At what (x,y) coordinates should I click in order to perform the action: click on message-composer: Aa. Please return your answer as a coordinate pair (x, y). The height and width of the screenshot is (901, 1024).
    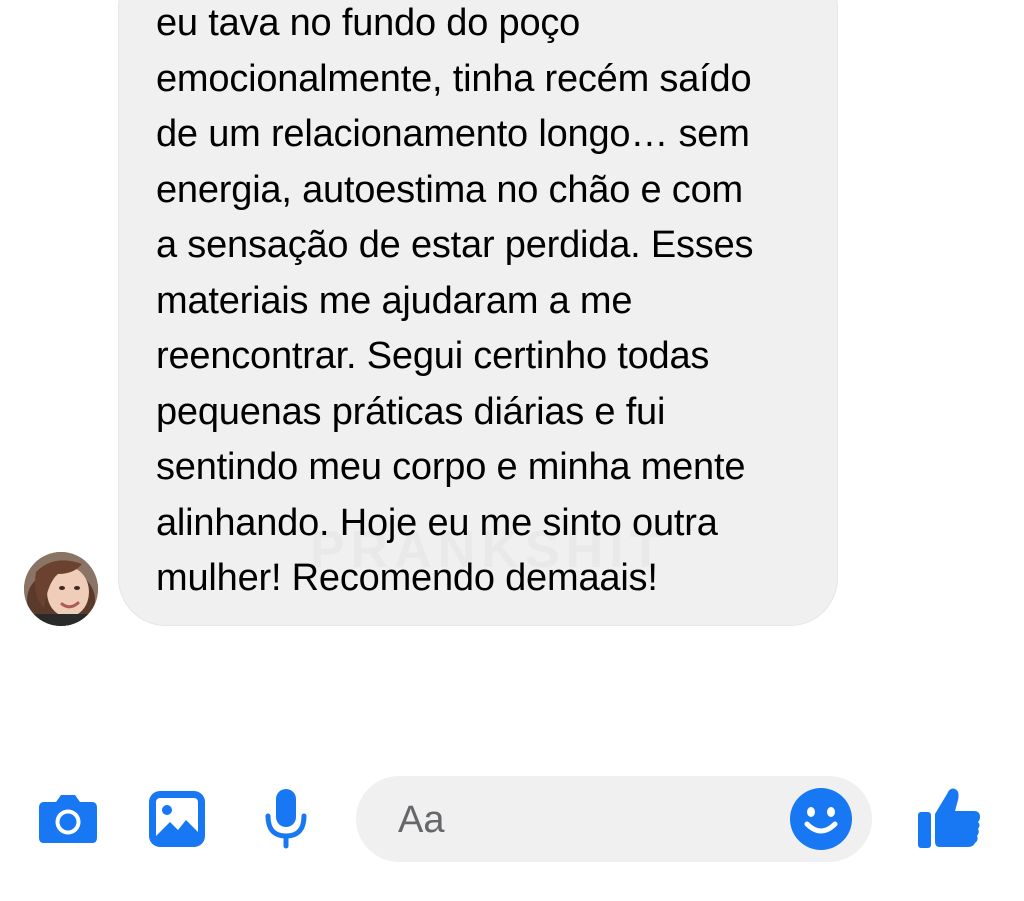
    Looking at the image, I should click on (512, 820).